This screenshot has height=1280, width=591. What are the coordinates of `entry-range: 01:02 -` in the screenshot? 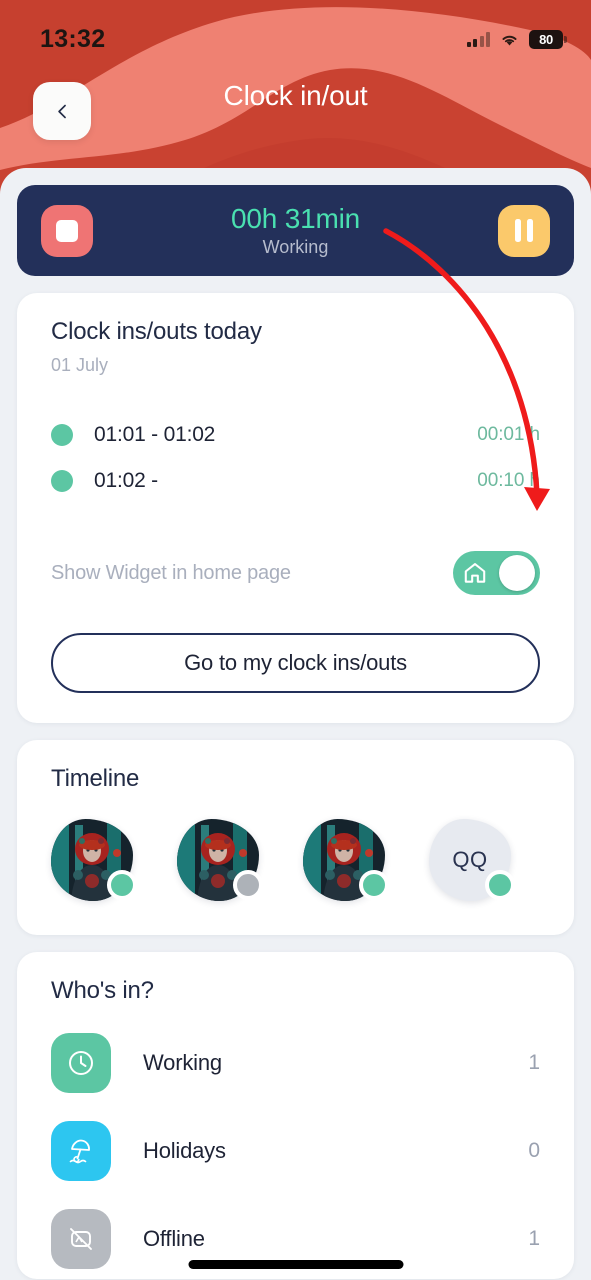 It's located at (126, 480).